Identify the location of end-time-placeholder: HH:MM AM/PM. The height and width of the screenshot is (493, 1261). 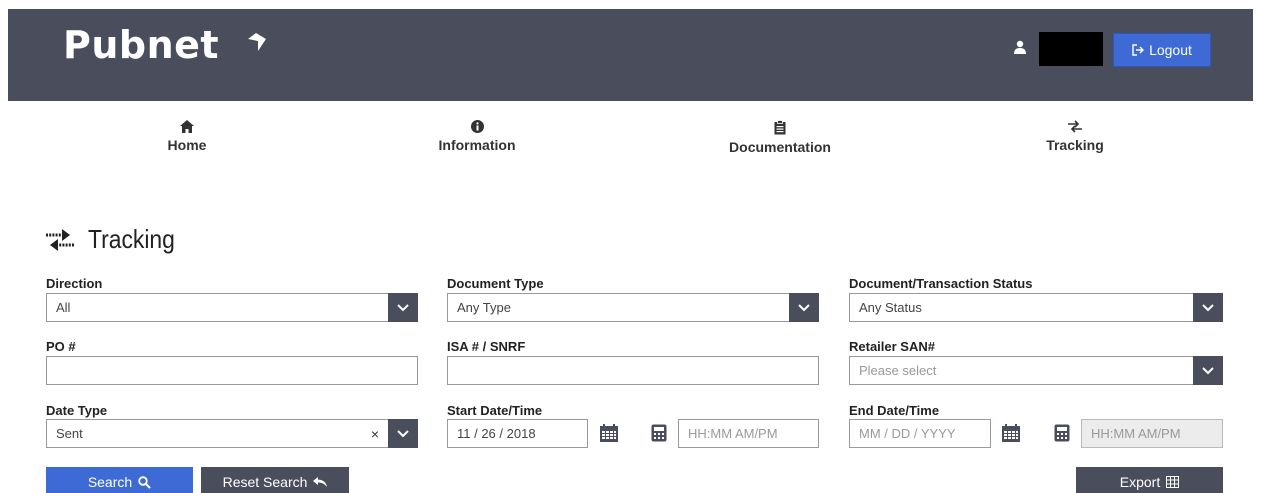
(1136, 433).